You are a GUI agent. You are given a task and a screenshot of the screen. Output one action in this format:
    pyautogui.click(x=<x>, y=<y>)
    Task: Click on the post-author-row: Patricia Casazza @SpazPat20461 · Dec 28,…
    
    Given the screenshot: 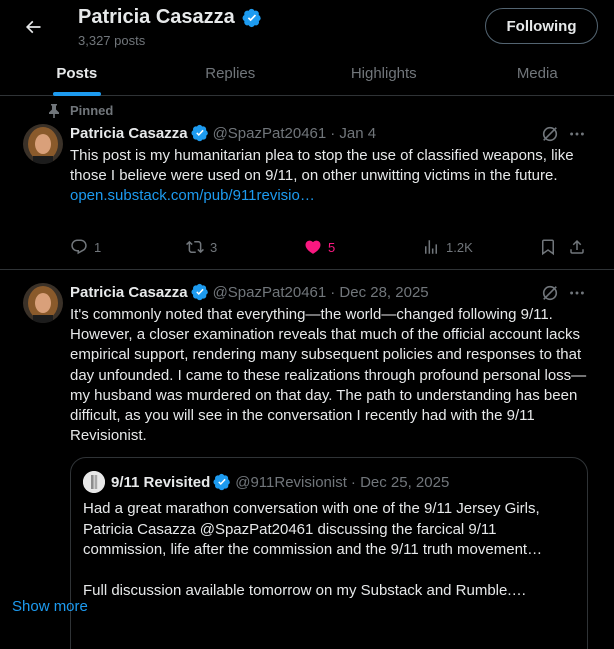 What is the action you would take?
    pyautogui.click(x=249, y=292)
    